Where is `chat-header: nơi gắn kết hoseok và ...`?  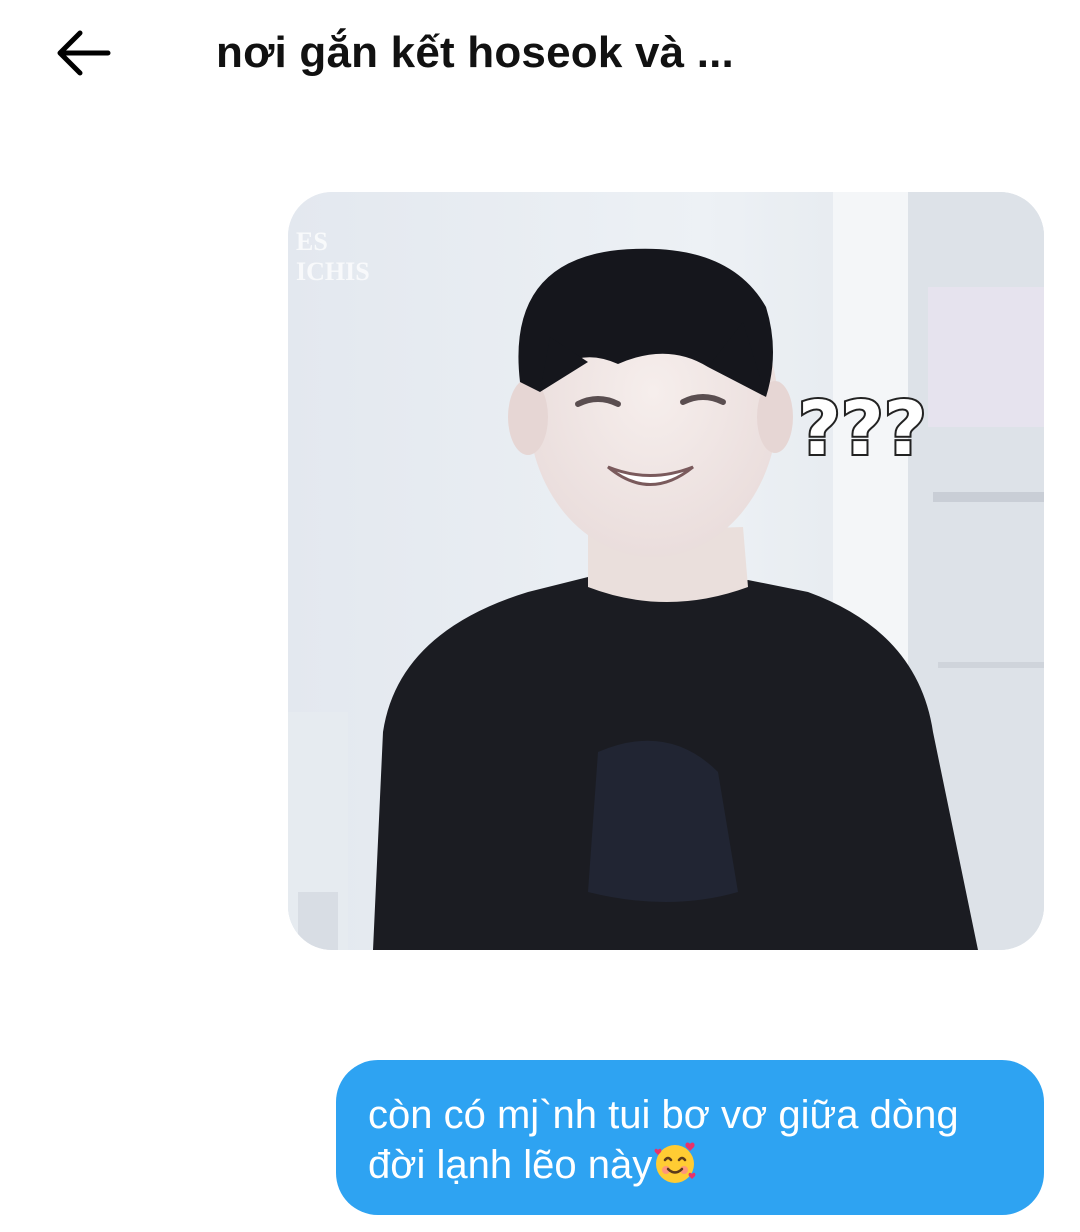
chat-header: nơi gắn kết hoseok và ... is located at coordinates (540, 55).